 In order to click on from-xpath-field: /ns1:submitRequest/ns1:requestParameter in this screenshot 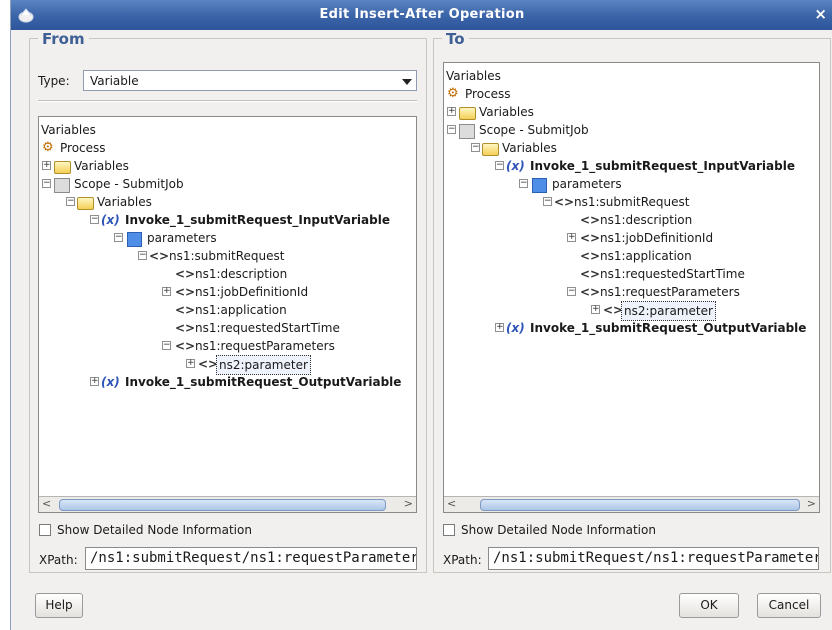, I will do `click(251, 558)`.